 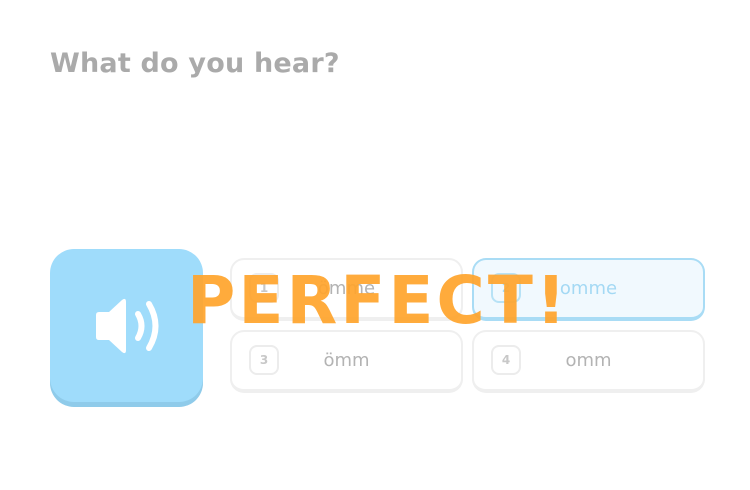 I want to click on answer-option-3: 3 ömm, so click(x=346, y=361).